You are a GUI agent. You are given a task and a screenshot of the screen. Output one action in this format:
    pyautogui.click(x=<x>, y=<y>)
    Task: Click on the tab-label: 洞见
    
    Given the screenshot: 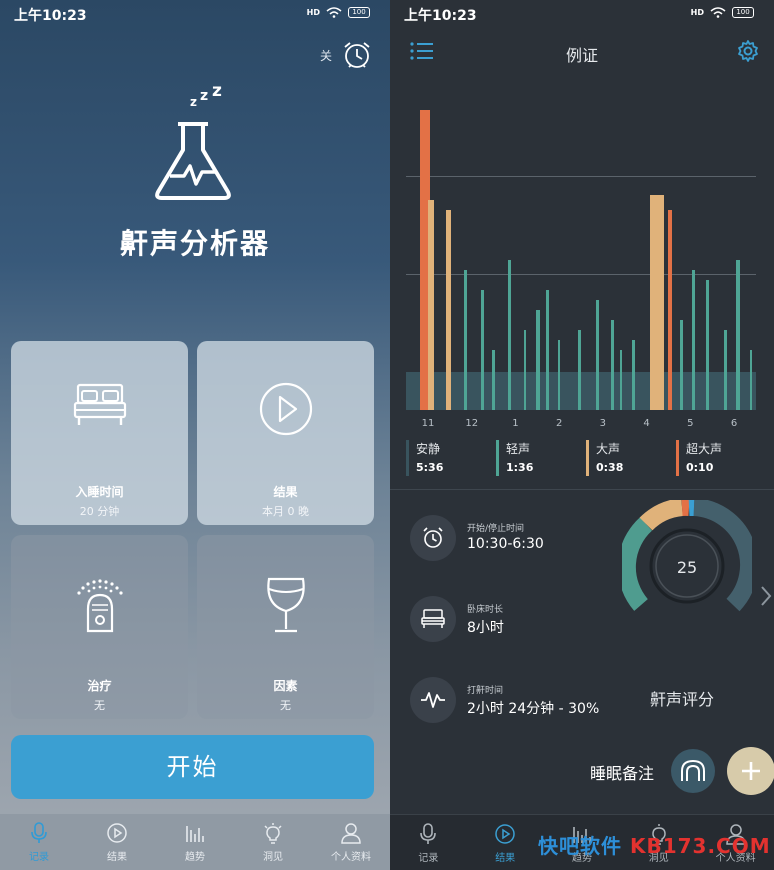 What is the action you would take?
    pyautogui.click(x=273, y=857)
    